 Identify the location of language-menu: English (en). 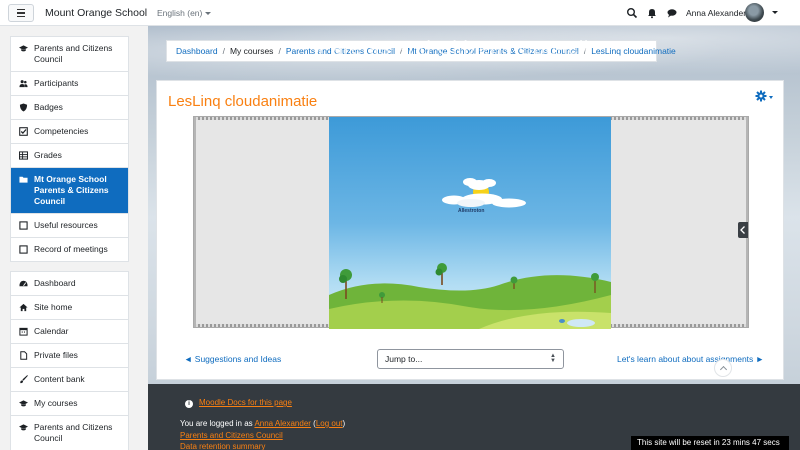
(184, 13).